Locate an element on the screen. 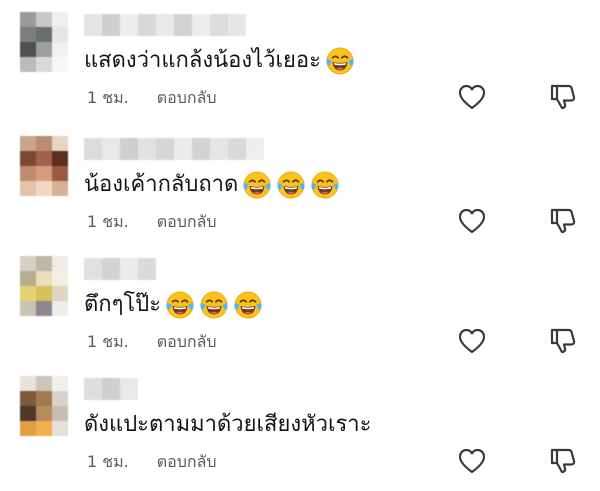 This screenshot has width=600, height=491. comment-text: แสดงว่าแกล้งน้องไว้เยอะ is located at coordinates (219, 61).